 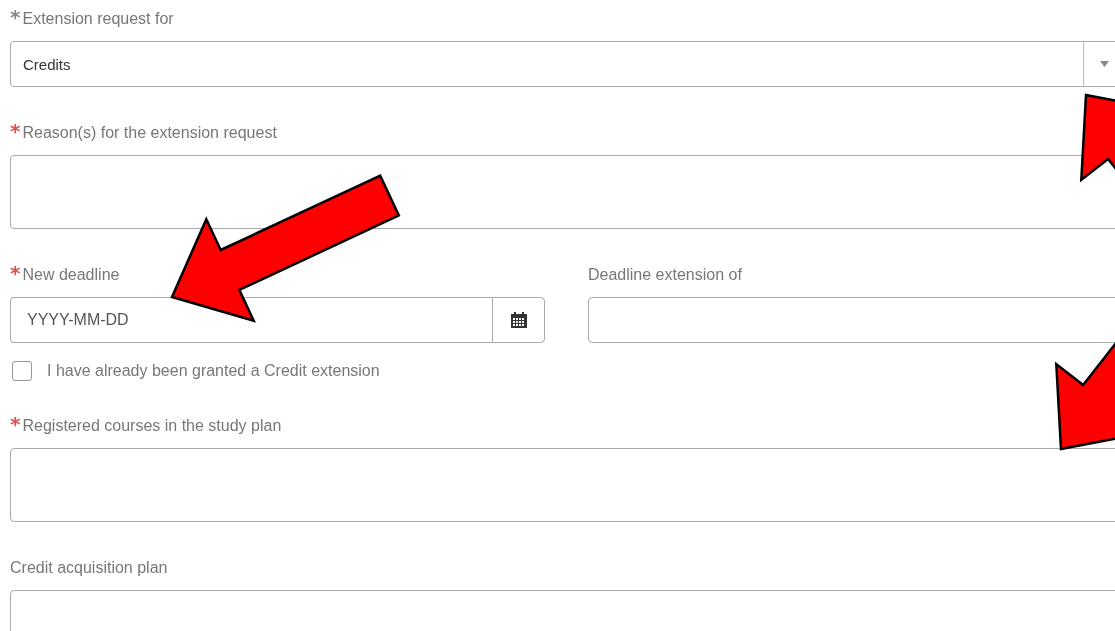 I want to click on field-label: Registered courses in the study plan, so click(x=152, y=426).